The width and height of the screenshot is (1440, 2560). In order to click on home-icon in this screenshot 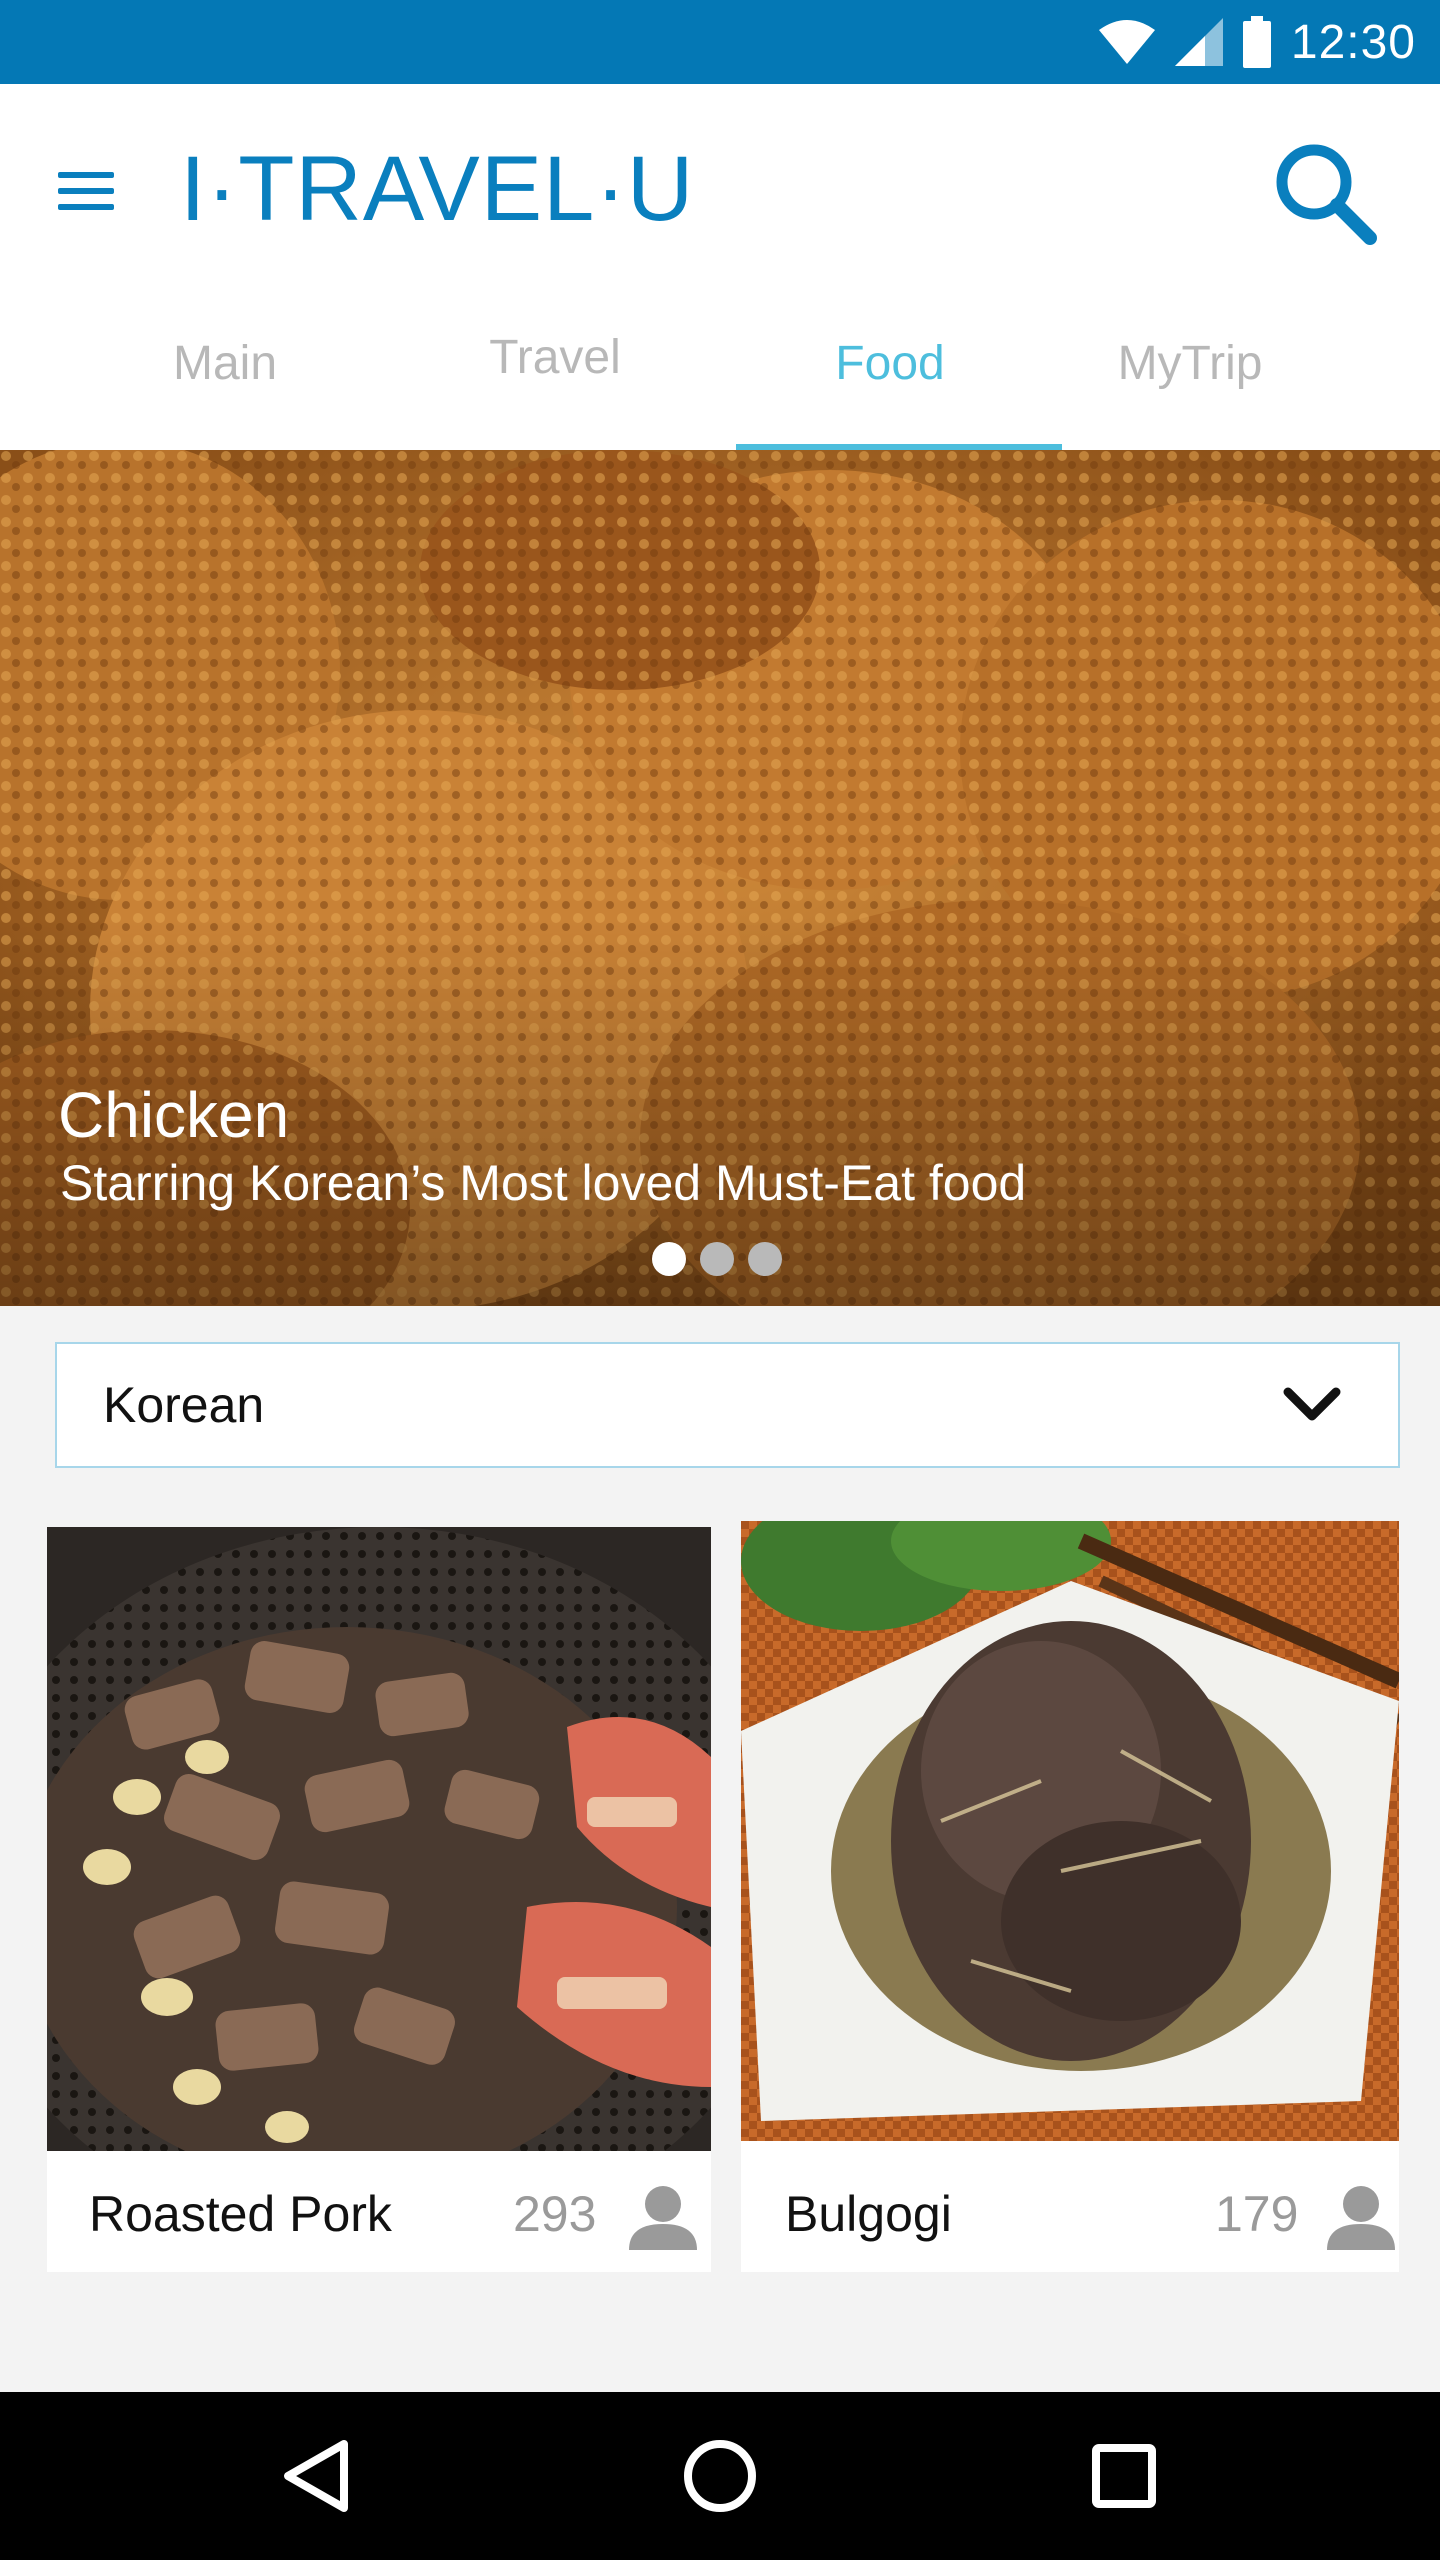, I will do `click(720, 2476)`.